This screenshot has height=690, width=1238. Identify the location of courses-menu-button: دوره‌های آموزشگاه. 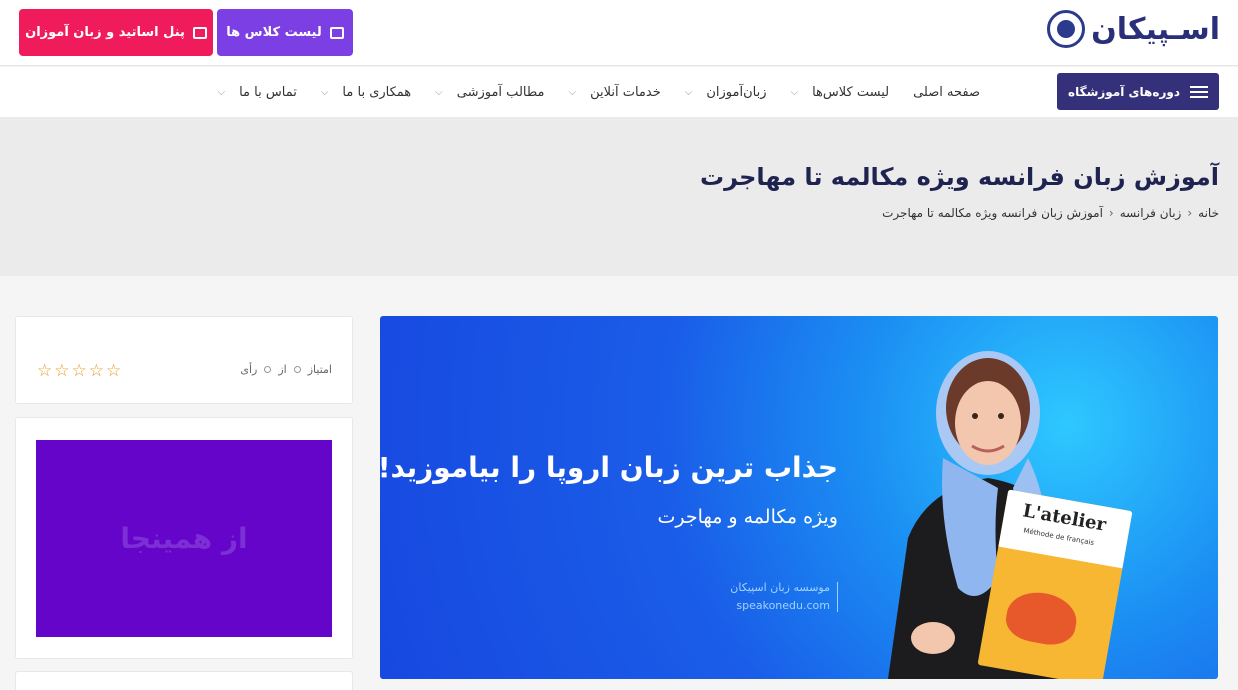
(1138, 91).